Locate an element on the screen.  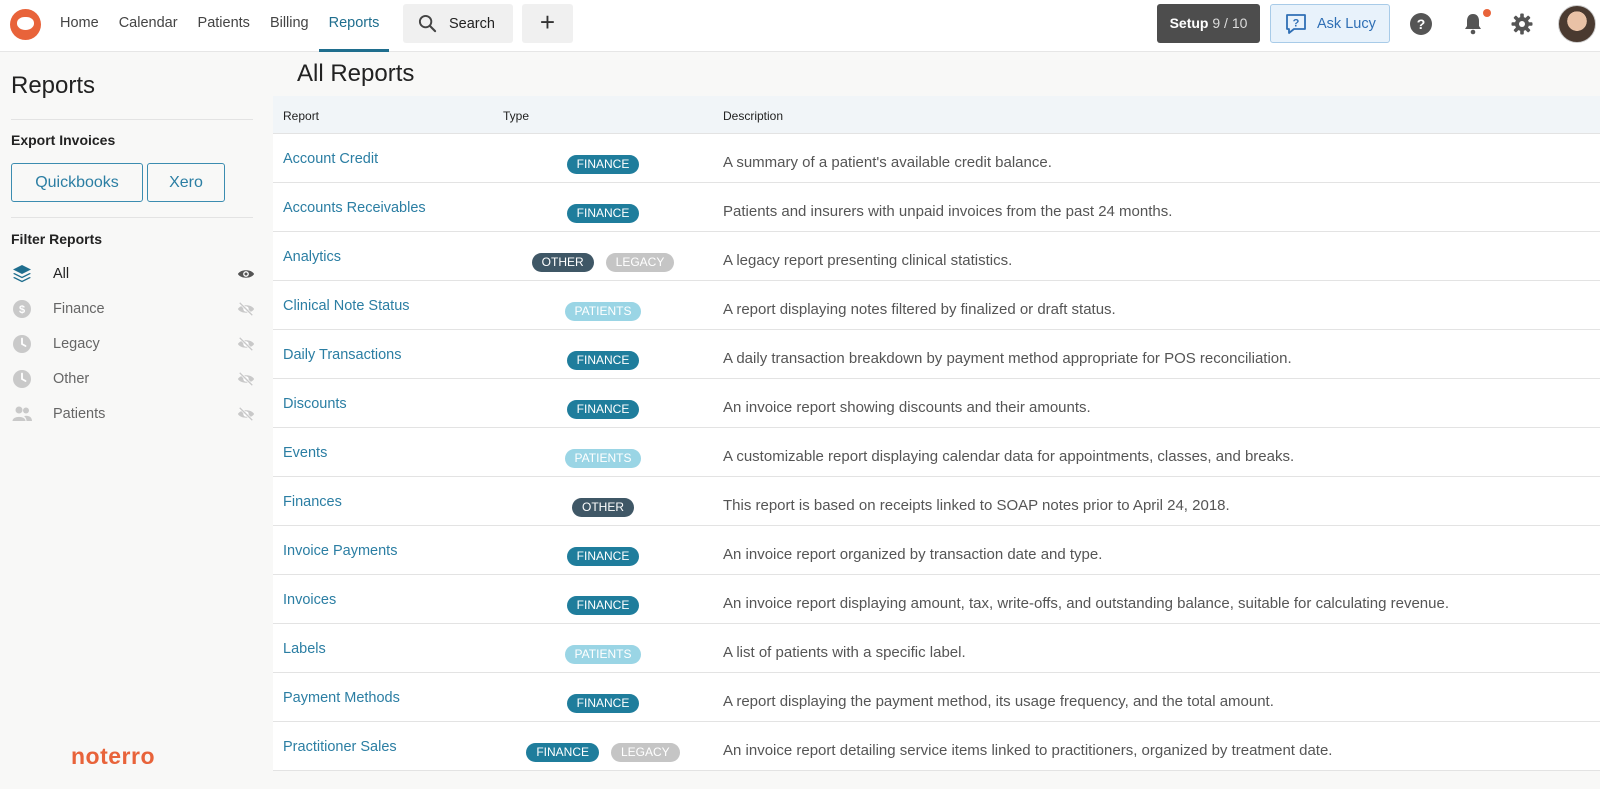
filter-label: All is located at coordinates (61, 274).